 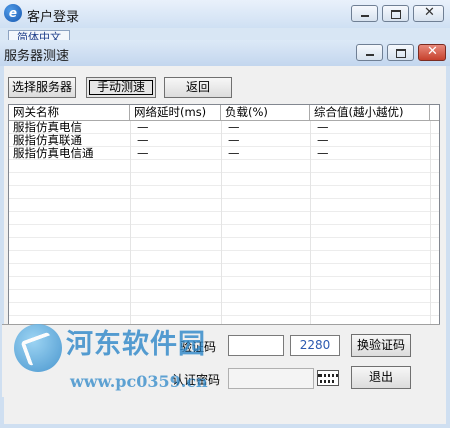 What do you see at coordinates (13, 13) in the screenshot?
I see `app-logo-icon: e` at bounding box center [13, 13].